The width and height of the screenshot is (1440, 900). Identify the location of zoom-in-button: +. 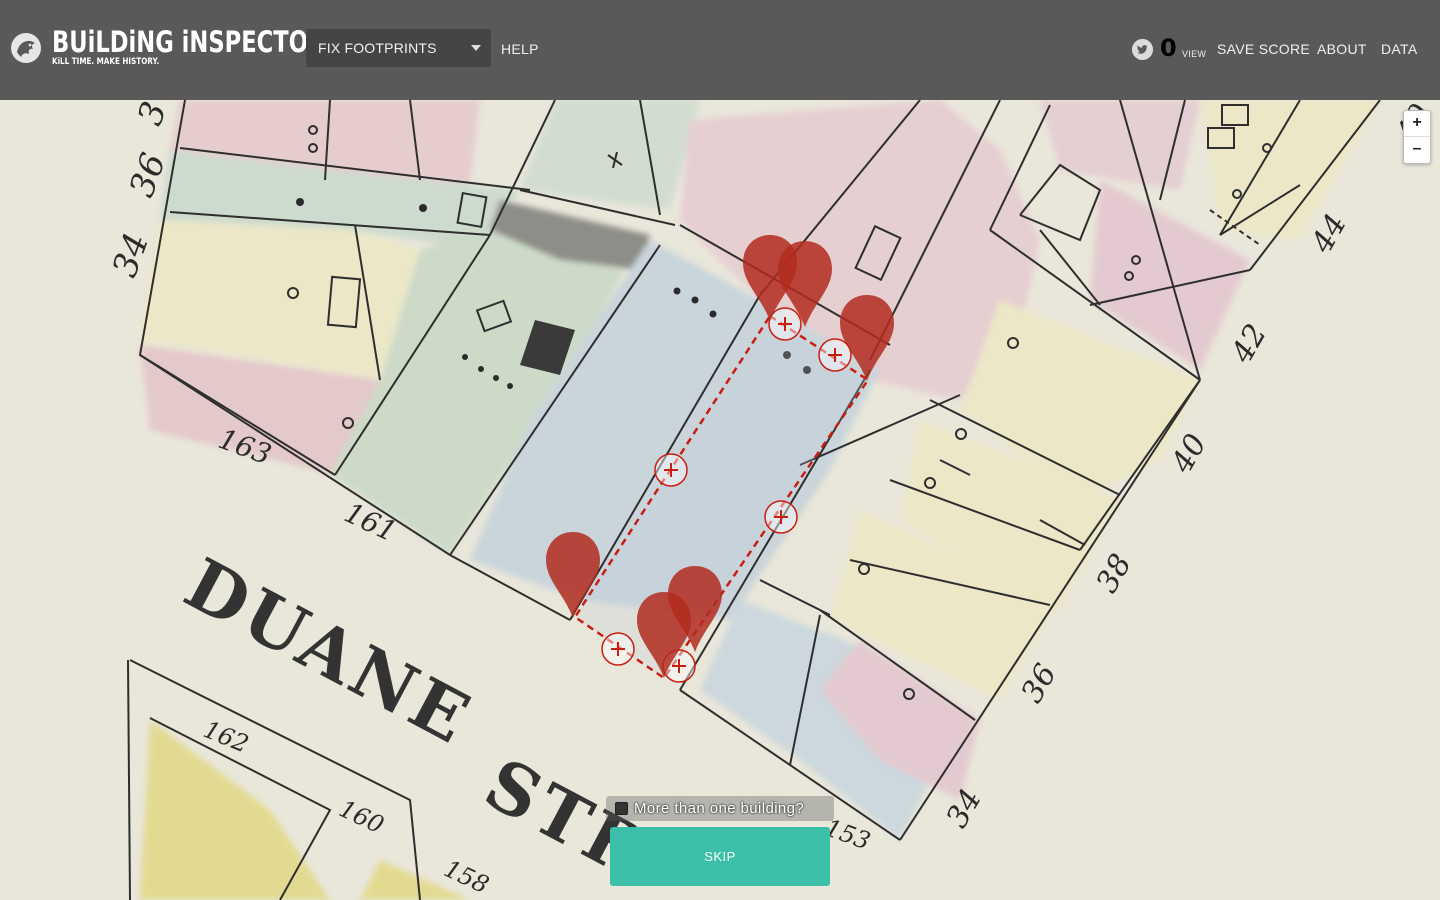
(1417, 124).